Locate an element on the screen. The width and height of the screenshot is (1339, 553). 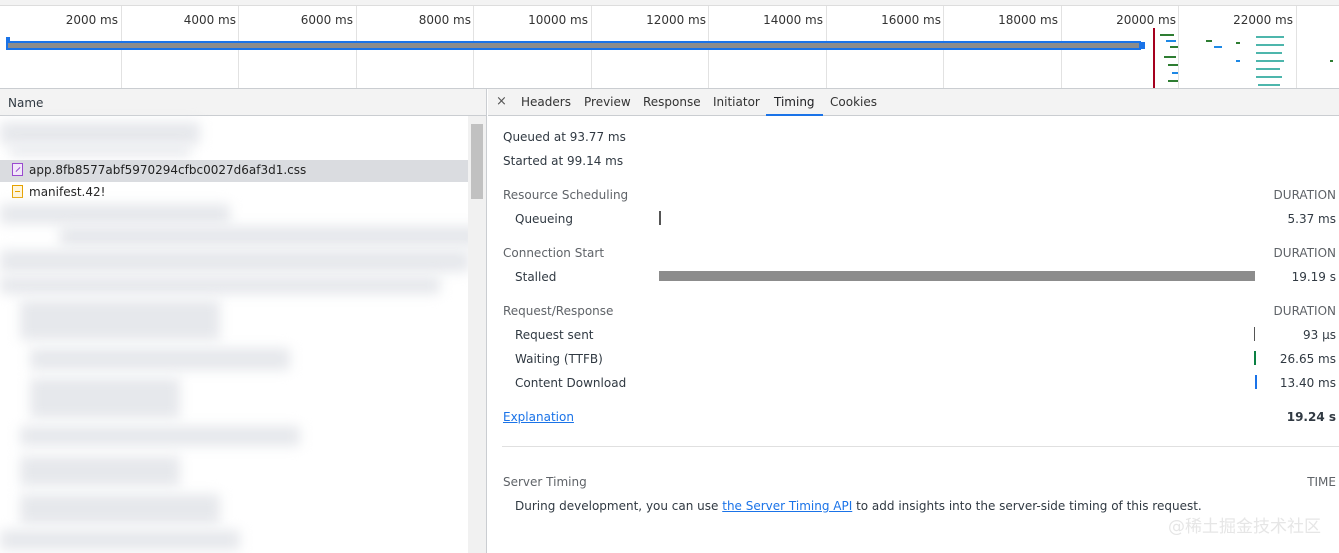
tab-response: Response is located at coordinates (672, 102).